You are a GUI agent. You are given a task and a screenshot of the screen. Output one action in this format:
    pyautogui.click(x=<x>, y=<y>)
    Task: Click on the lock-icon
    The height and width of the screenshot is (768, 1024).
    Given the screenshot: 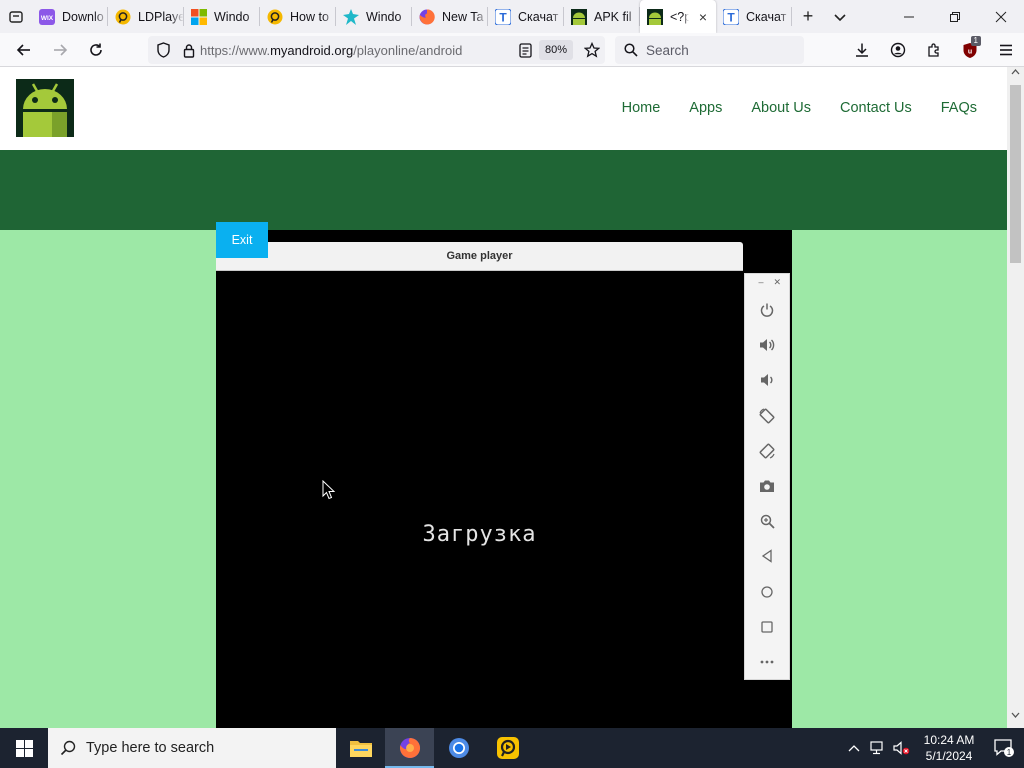 What is the action you would take?
    pyautogui.click(x=189, y=50)
    